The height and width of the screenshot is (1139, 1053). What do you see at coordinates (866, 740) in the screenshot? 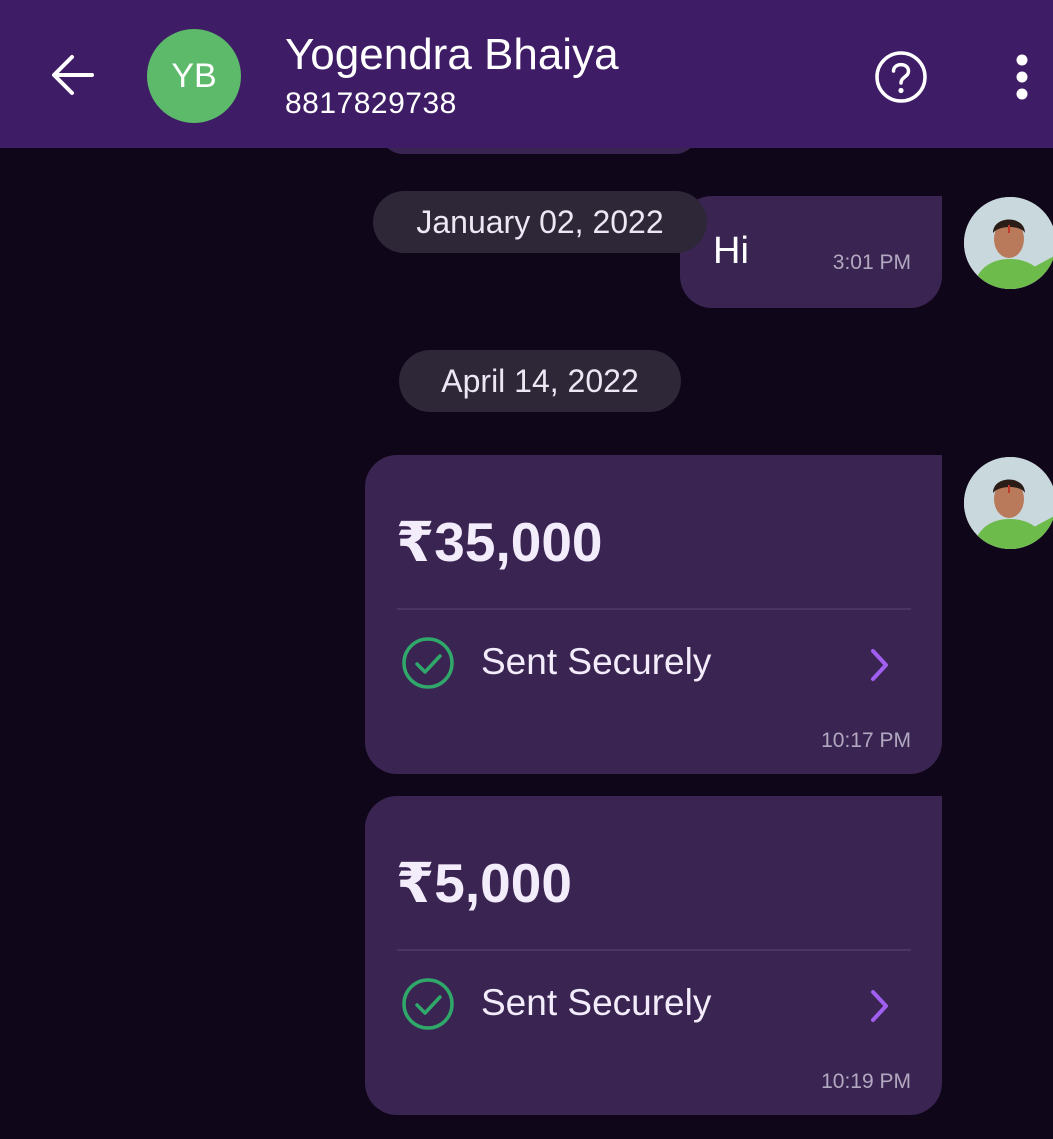
I see `message-time: 10:17 PM` at bounding box center [866, 740].